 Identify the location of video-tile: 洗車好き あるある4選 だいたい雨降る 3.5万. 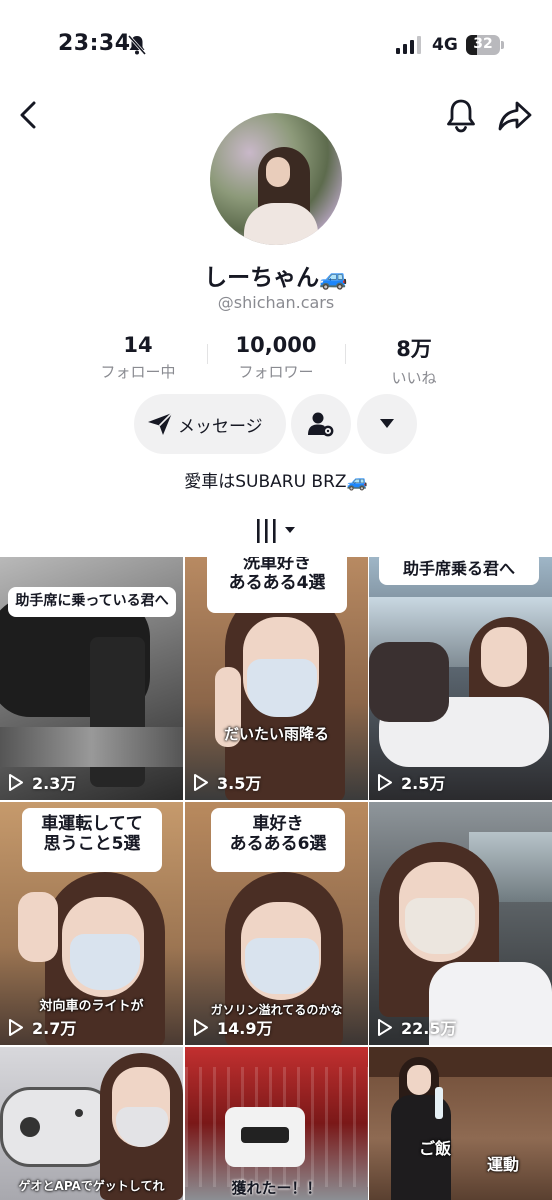
(276, 678).